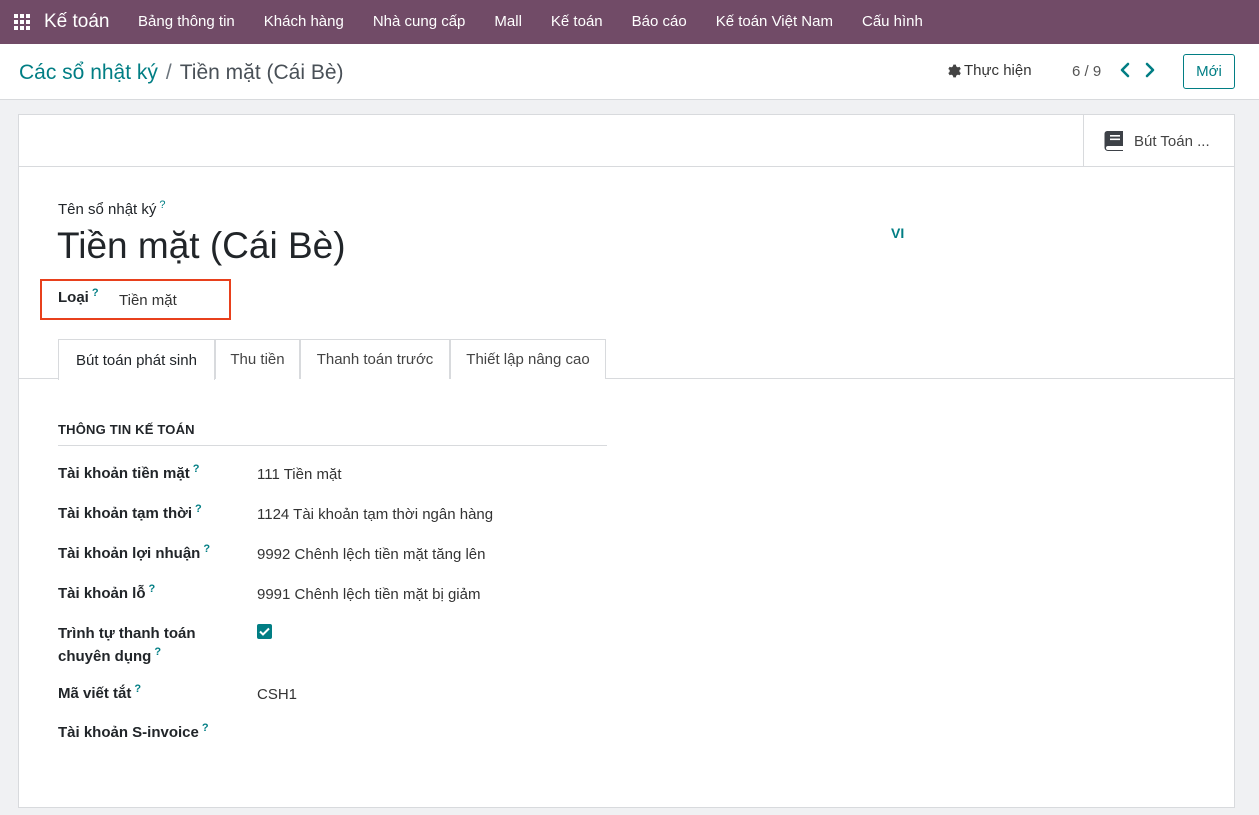  What do you see at coordinates (299, 474) in the screenshot?
I see `cash-account-field: 111 Tiền mặt` at bounding box center [299, 474].